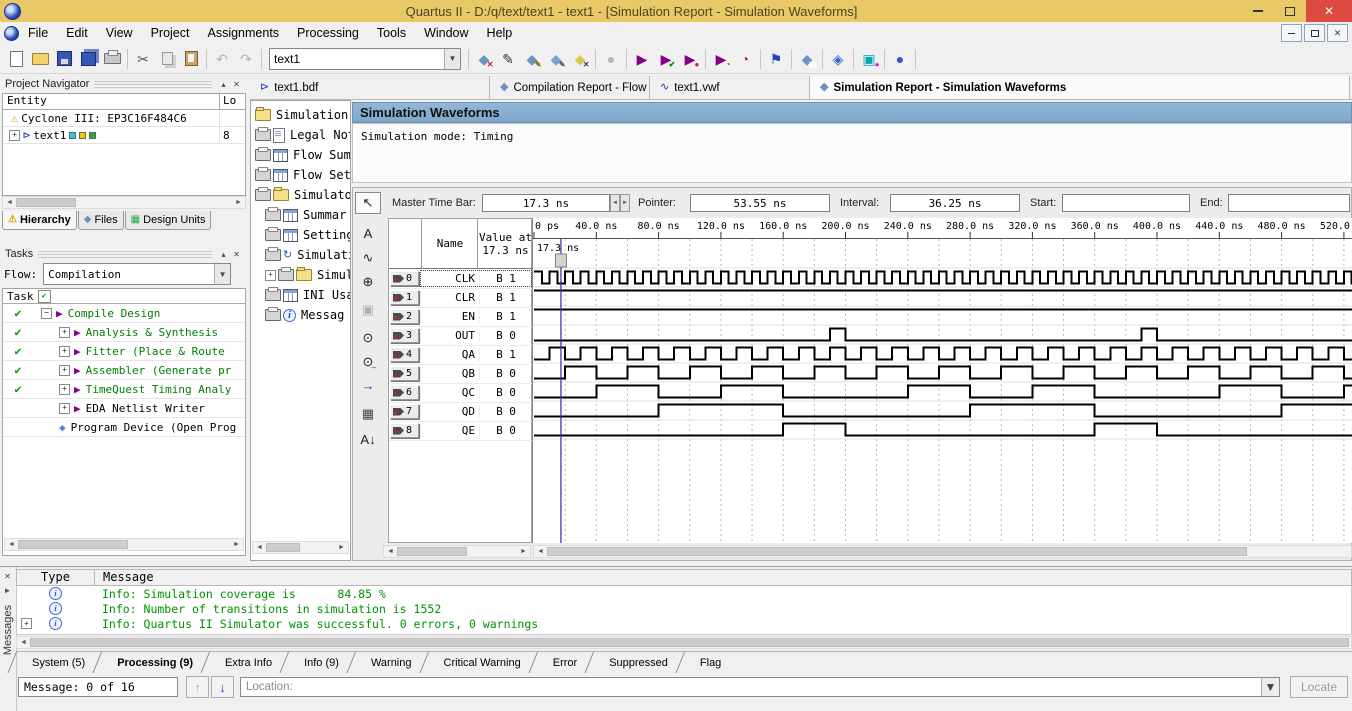 This screenshot has height=711, width=1352. I want to click on collapse-panel-button: ▴, so click(223, 254).